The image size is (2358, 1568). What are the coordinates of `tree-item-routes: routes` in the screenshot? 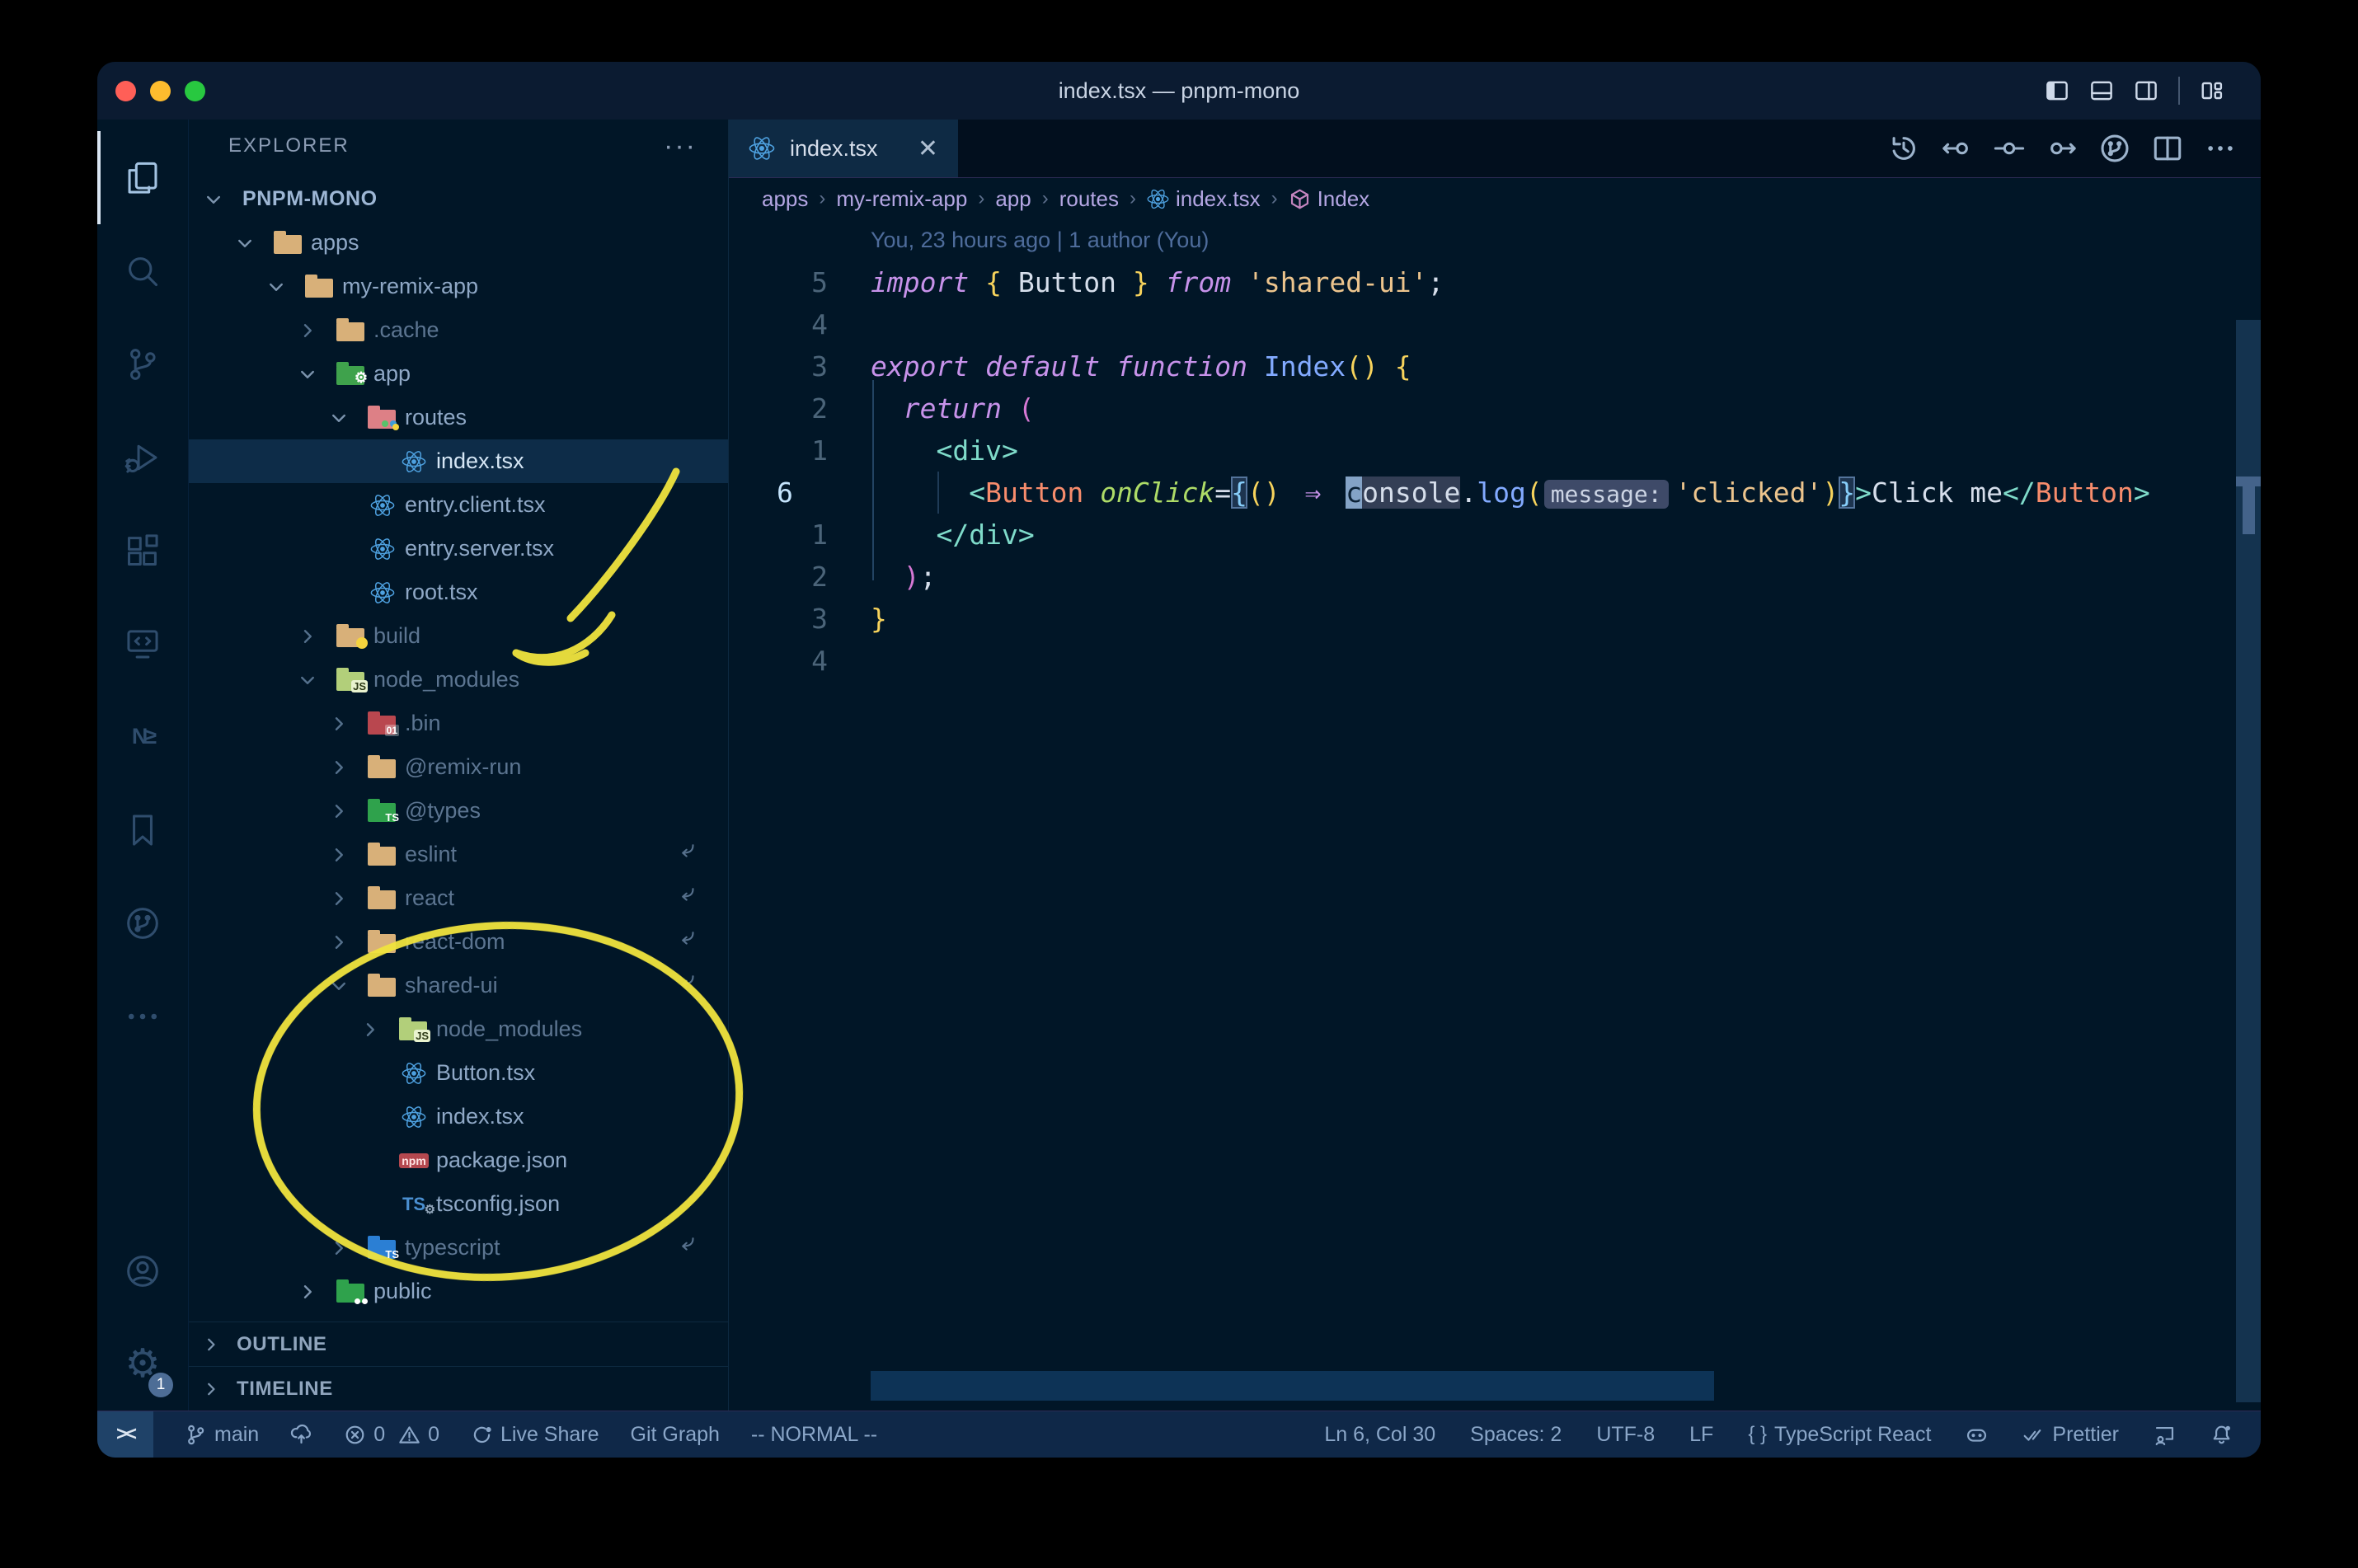 It's located at (459, 417).